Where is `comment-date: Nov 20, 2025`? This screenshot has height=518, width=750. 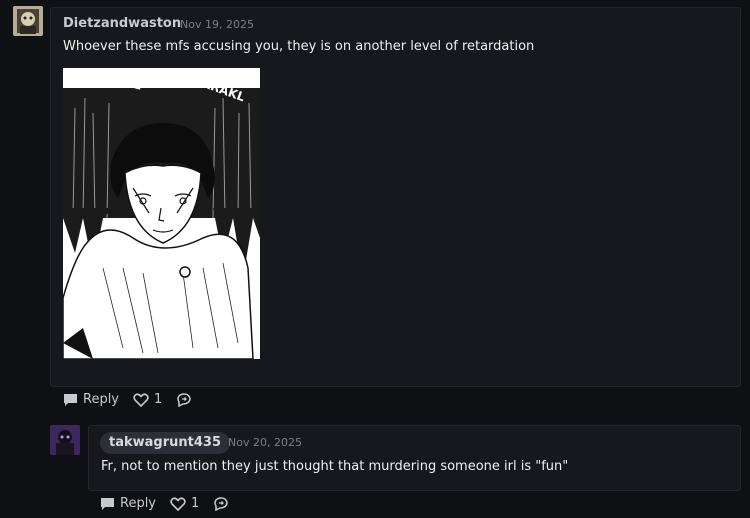
comment-date: Nov 20, 2025 is located at coordinates (265, 442).